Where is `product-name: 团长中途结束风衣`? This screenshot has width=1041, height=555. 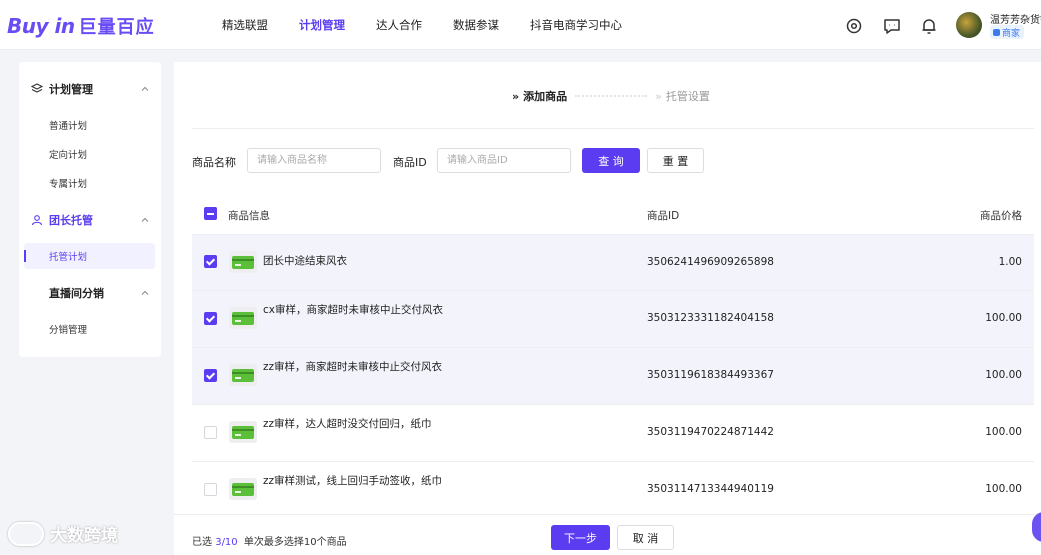 product-name: 团长中途结束风衣 is located at coordinates (305, 261).